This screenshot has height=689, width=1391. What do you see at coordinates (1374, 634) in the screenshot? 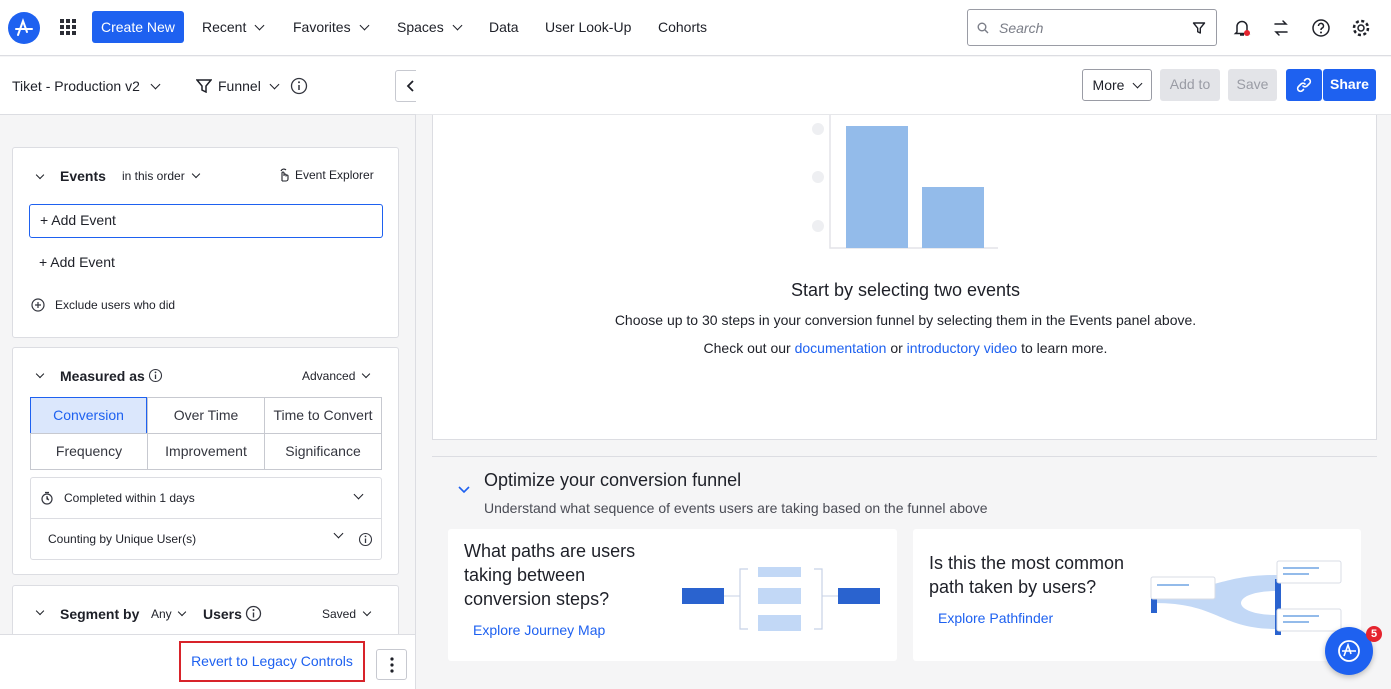
I see `notification-count-badge: 5` at bounding box center [1374, 634].